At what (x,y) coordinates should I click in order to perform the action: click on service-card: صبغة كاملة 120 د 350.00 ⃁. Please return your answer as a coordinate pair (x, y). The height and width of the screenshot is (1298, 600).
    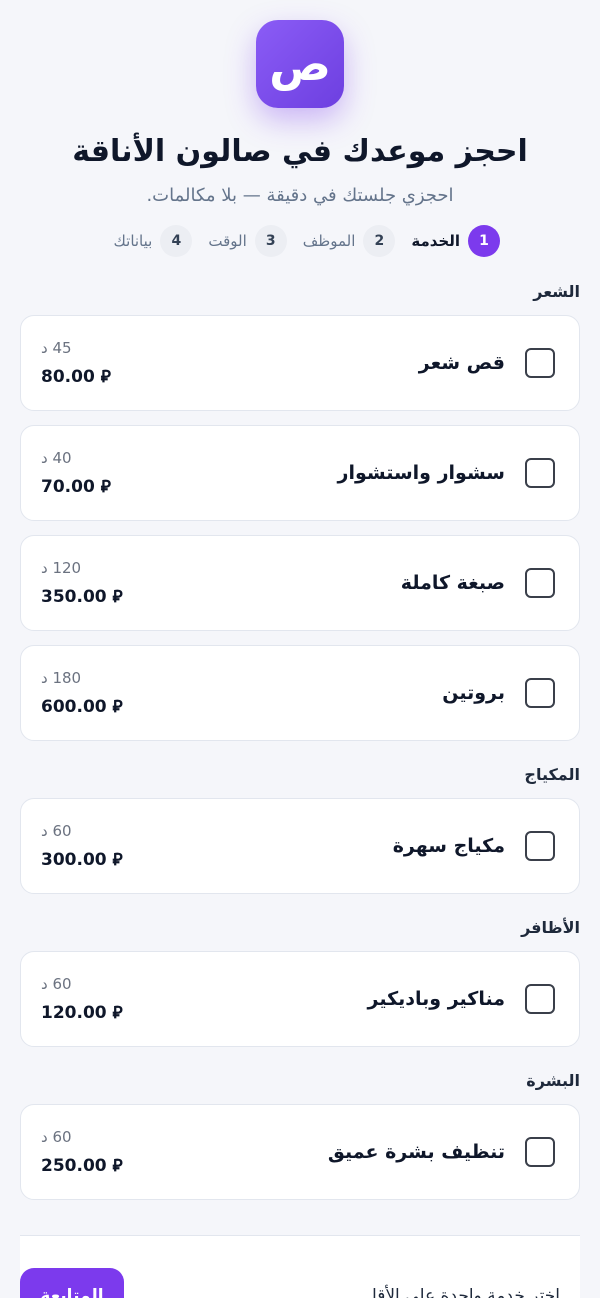
    Looking at the image, I should click on (300, 583).